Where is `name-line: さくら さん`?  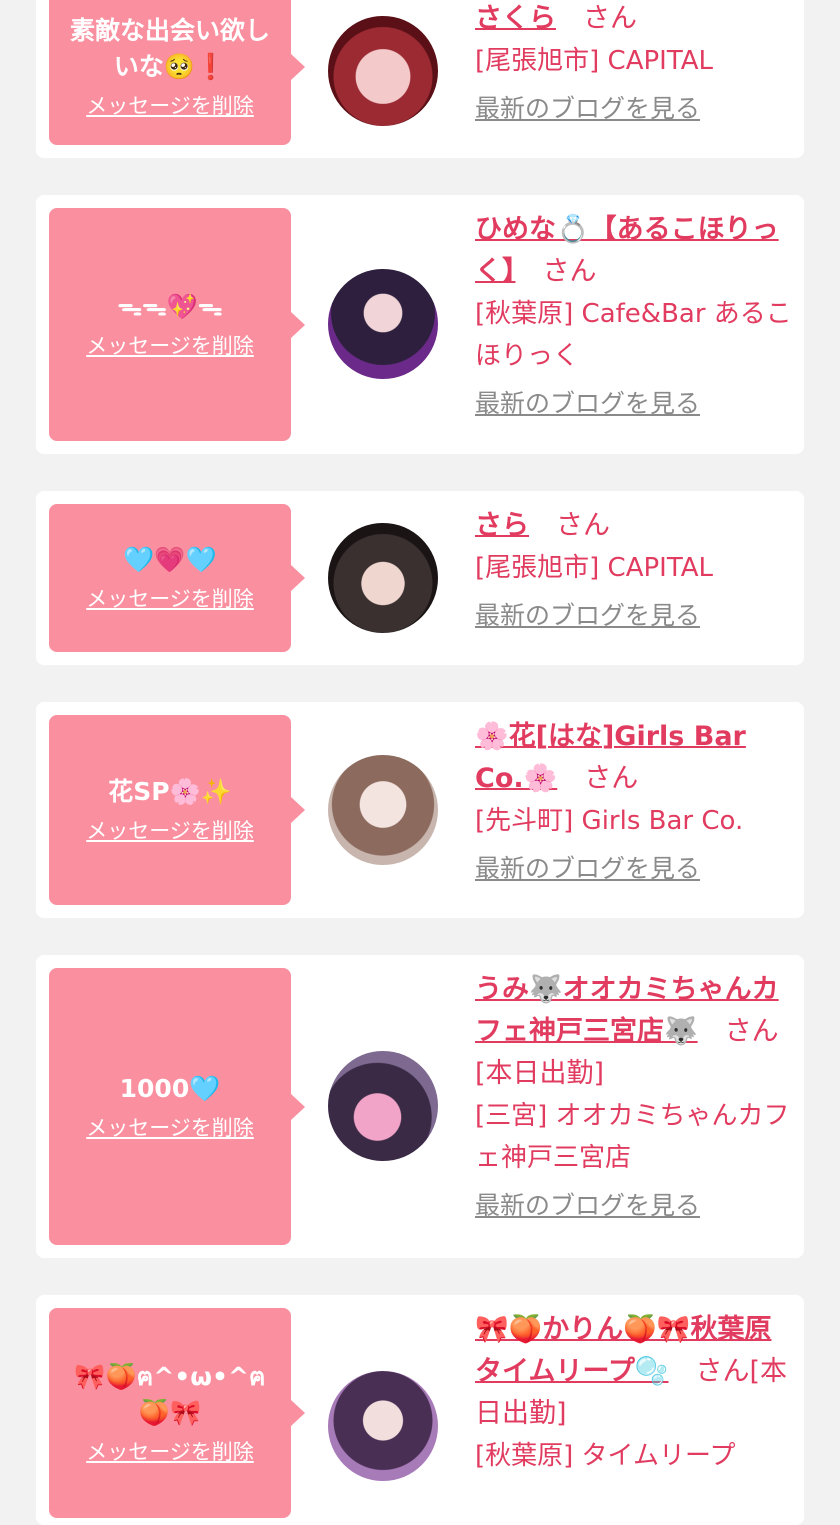 name-line: さくら さん is located at coordinates (634, 20).